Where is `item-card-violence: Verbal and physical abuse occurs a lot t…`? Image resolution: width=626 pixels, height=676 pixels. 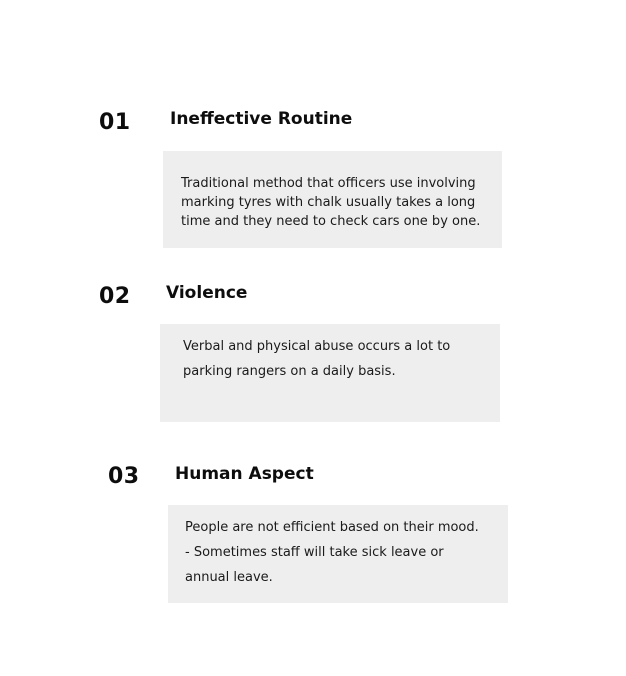
item-card-violence: Verbal and physical abuse occurs a lot t… is located at coordinates (330, 373).